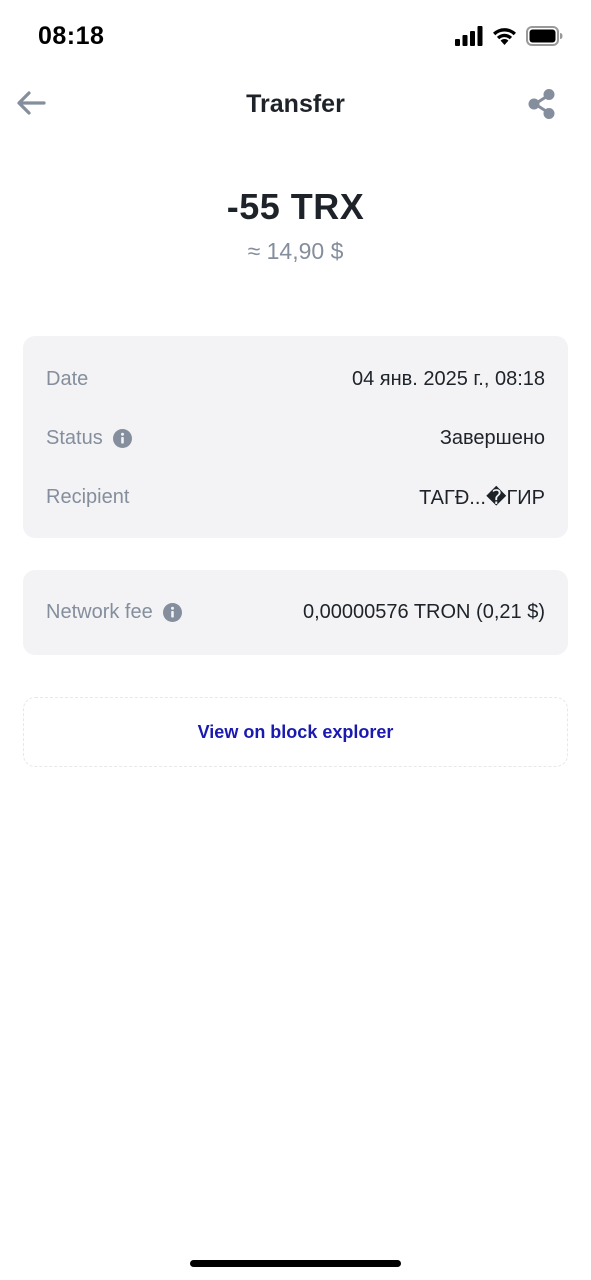  I want to click on battery-icon, so click(544, 36).